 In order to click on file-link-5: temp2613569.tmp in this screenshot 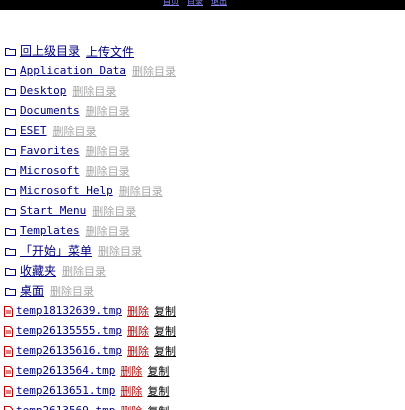, I will do `click(65, 407)`.